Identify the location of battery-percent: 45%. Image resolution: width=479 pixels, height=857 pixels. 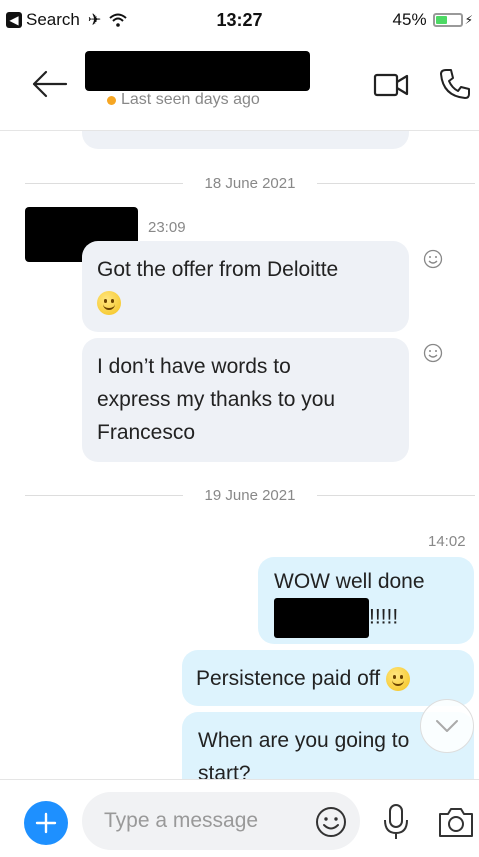
(409, 19).